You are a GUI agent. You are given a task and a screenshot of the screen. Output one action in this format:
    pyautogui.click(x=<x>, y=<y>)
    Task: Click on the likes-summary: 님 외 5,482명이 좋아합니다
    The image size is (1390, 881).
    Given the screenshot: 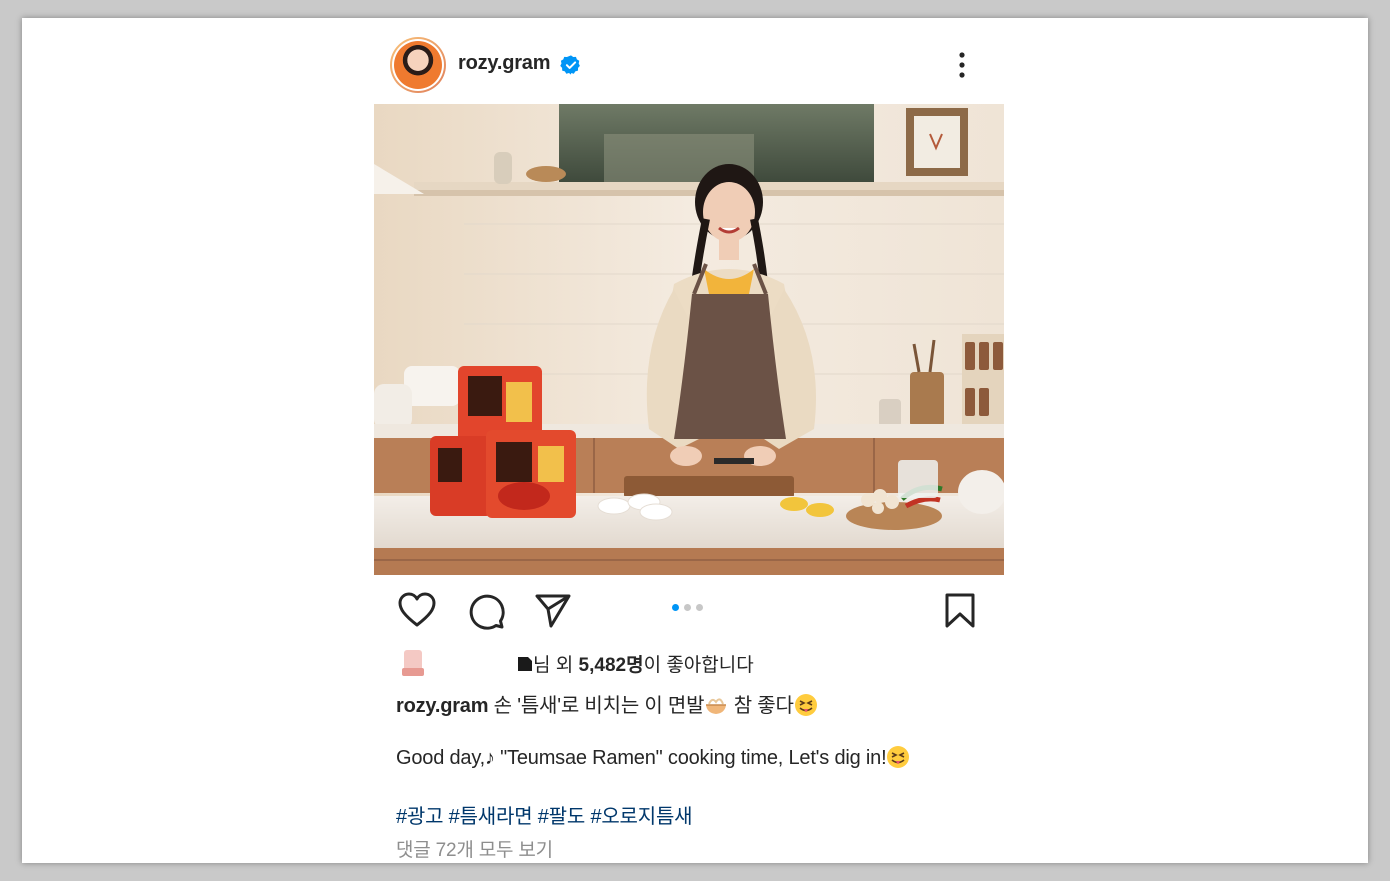 What is the action you would take?
    pyautogui.click(x=635, y=663)
    